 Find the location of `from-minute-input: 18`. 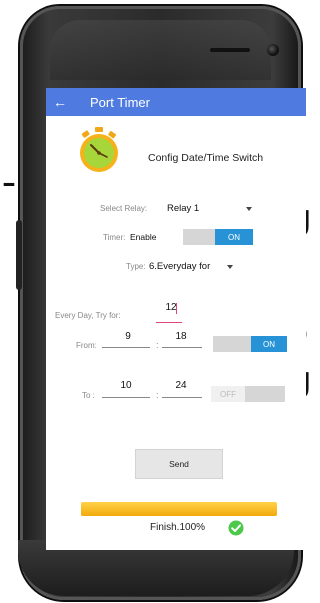

from-minute-input: 18 is located at coordinates (181, 336).